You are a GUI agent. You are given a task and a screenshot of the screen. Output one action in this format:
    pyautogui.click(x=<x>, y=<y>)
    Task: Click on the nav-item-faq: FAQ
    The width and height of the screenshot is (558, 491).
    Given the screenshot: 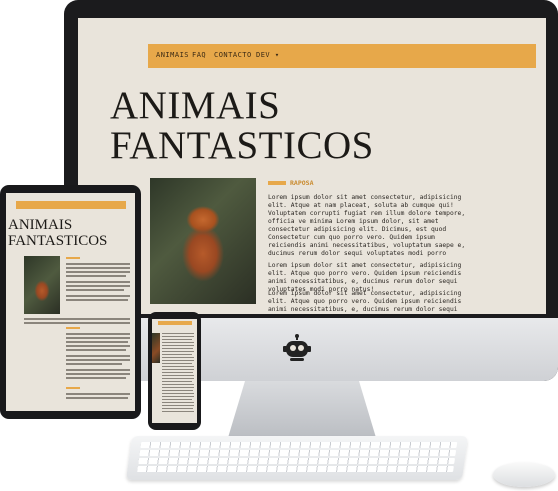 What is the action you would take?
    pyautogui.click(x=199, y=55)
    